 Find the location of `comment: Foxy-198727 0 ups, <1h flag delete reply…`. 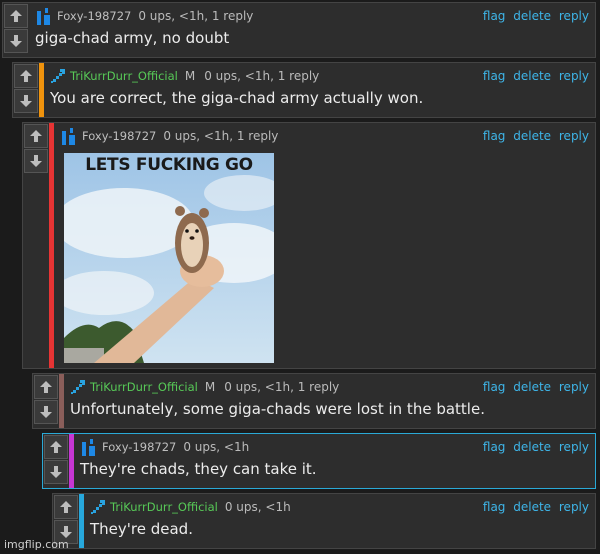

comment: Foxy-198727 0 ups, <1h flag delete reply… is located at coordinates (319, 461).